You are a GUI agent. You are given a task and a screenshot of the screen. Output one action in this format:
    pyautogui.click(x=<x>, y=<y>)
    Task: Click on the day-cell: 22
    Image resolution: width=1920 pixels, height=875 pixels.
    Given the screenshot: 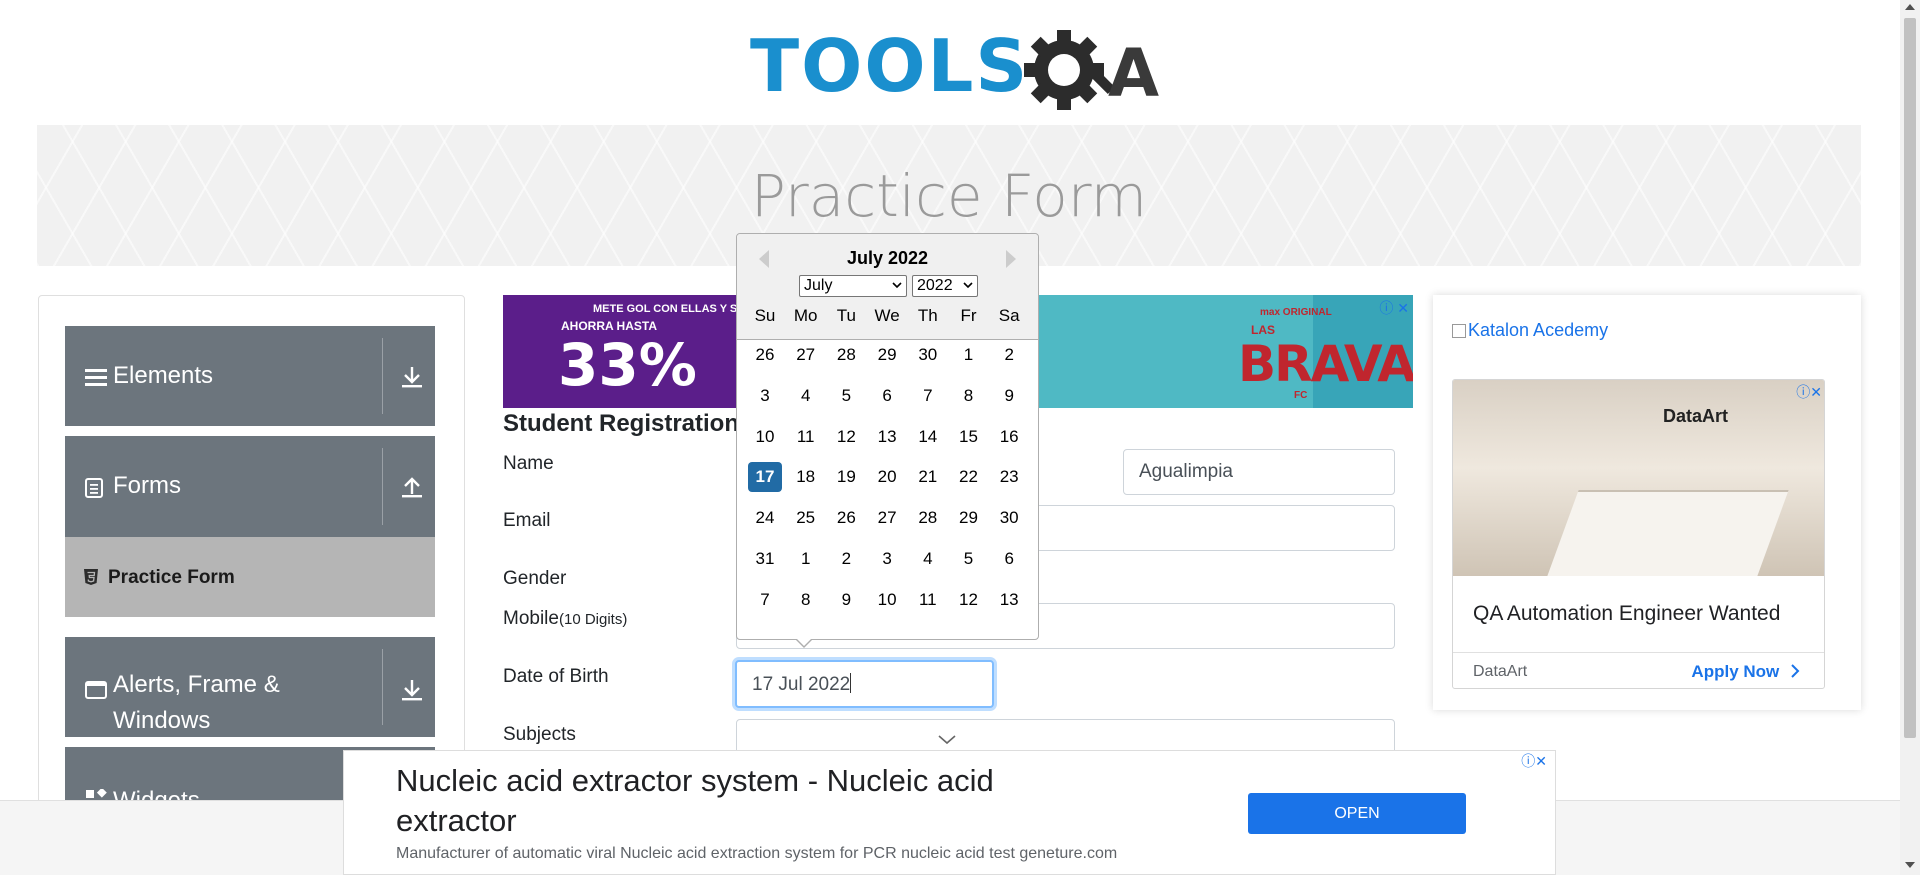 What is the action you would take?
    pyautogui.click(x=969, y=477)
    